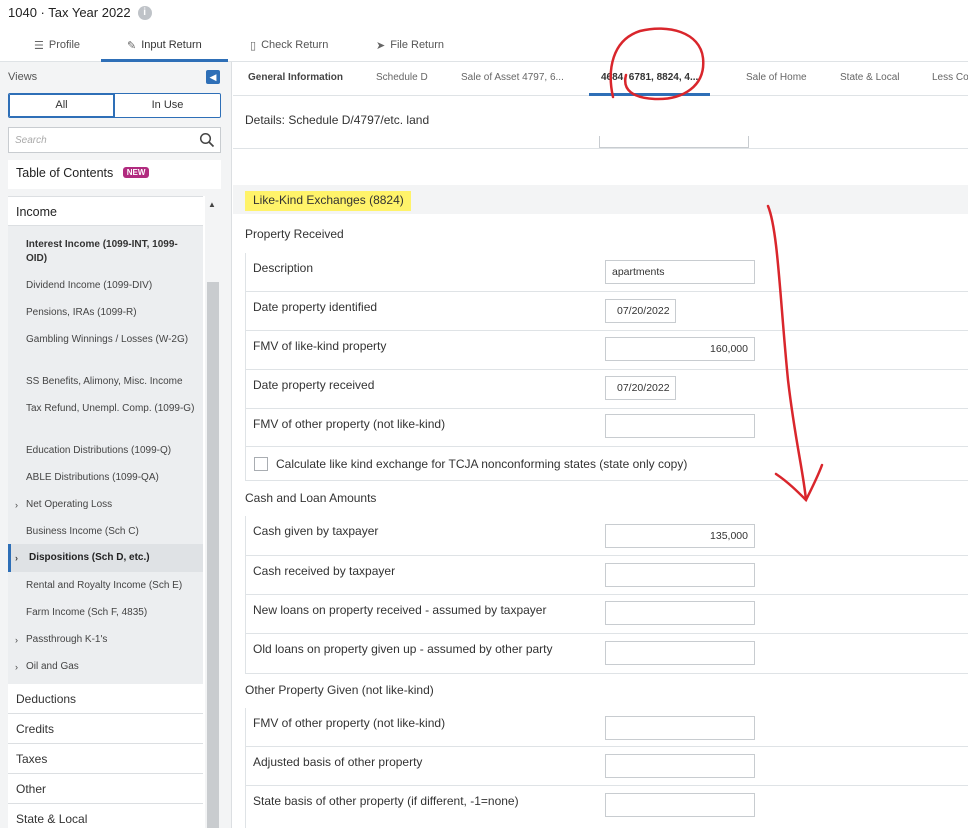 This screenshot has width=968, height=828. What do you see at coordinates (640, 311) in the screenshot?
I see `date-identified-input: 07/20/2022` at bounding box center [640, 311].